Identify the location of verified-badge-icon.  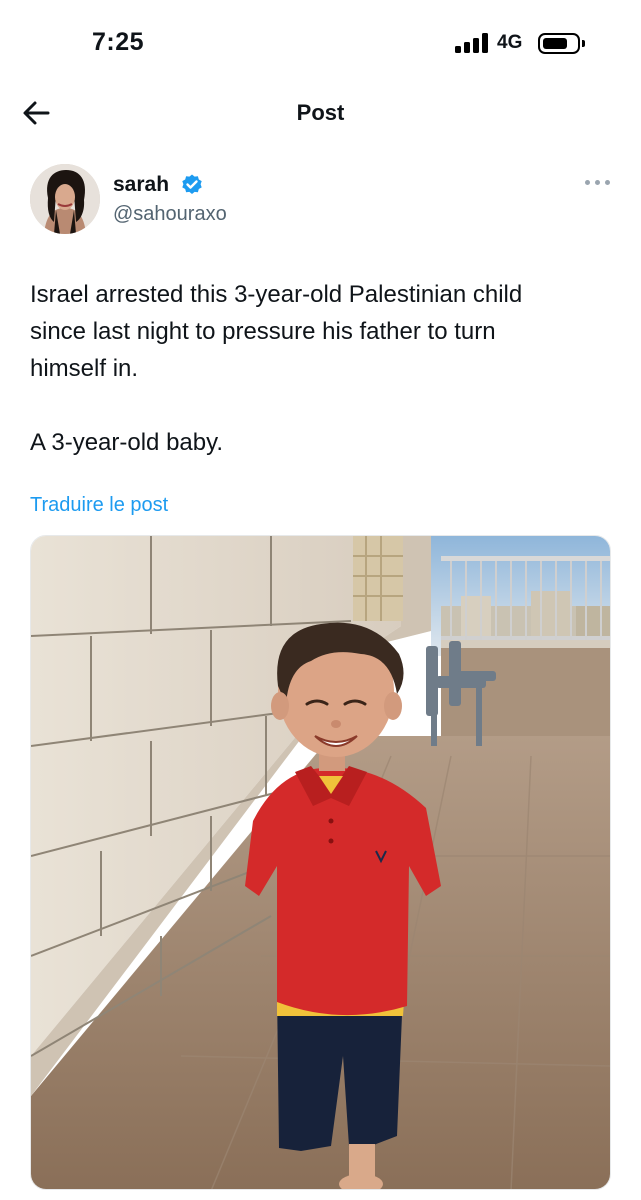
(192, 184).